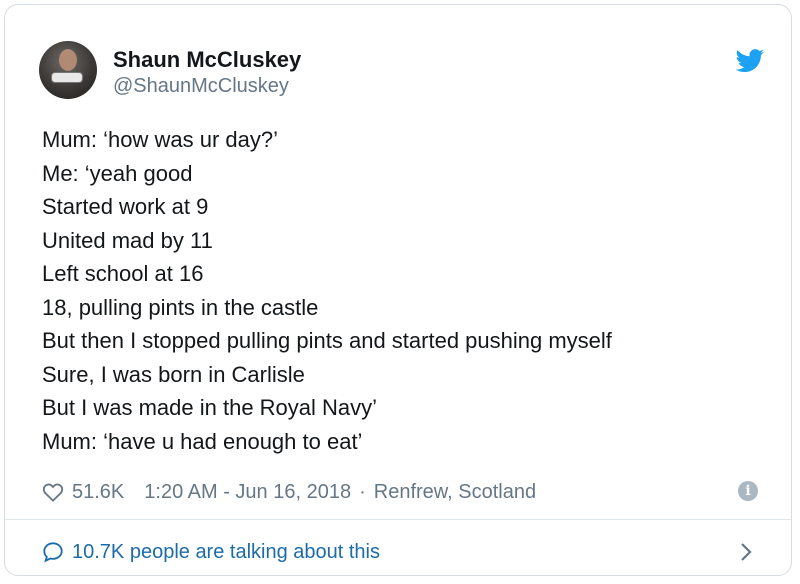 Image resolution: width=800 pixels, height=584 pixels. What do you see at coordinates (67, 77) in the screenshot?
I see `avatar-badge` at bounding box center [67, 77].